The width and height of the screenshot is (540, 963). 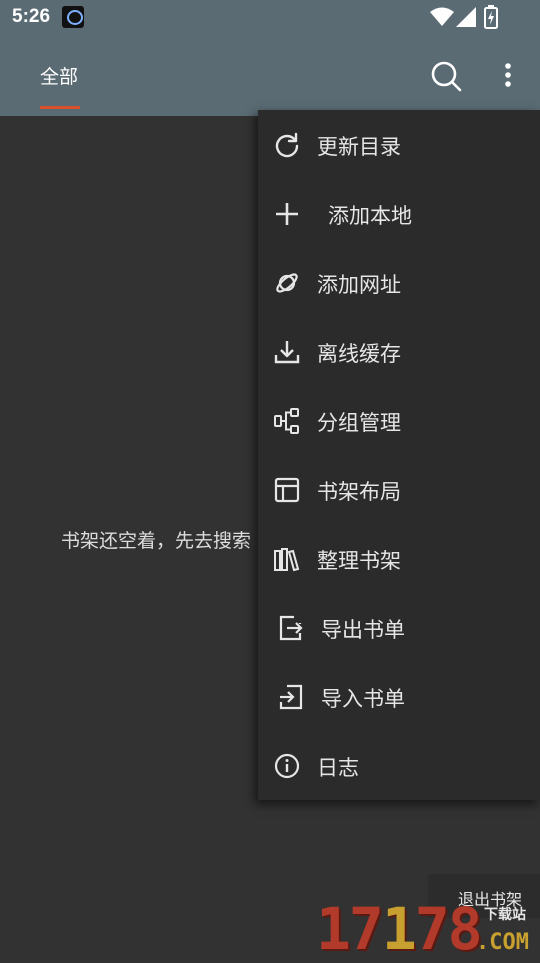 What do you see at coordinates (287, 352) in the screenshot?
I see `download-icon` at bounding box center [287, 352].